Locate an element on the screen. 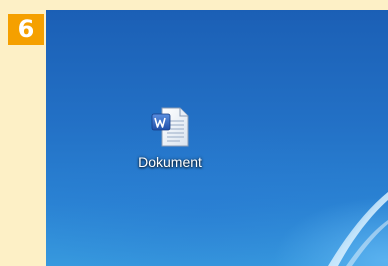 This screenshot has height=266, width=388. word-document-icon is located at coordinates (170, 127).